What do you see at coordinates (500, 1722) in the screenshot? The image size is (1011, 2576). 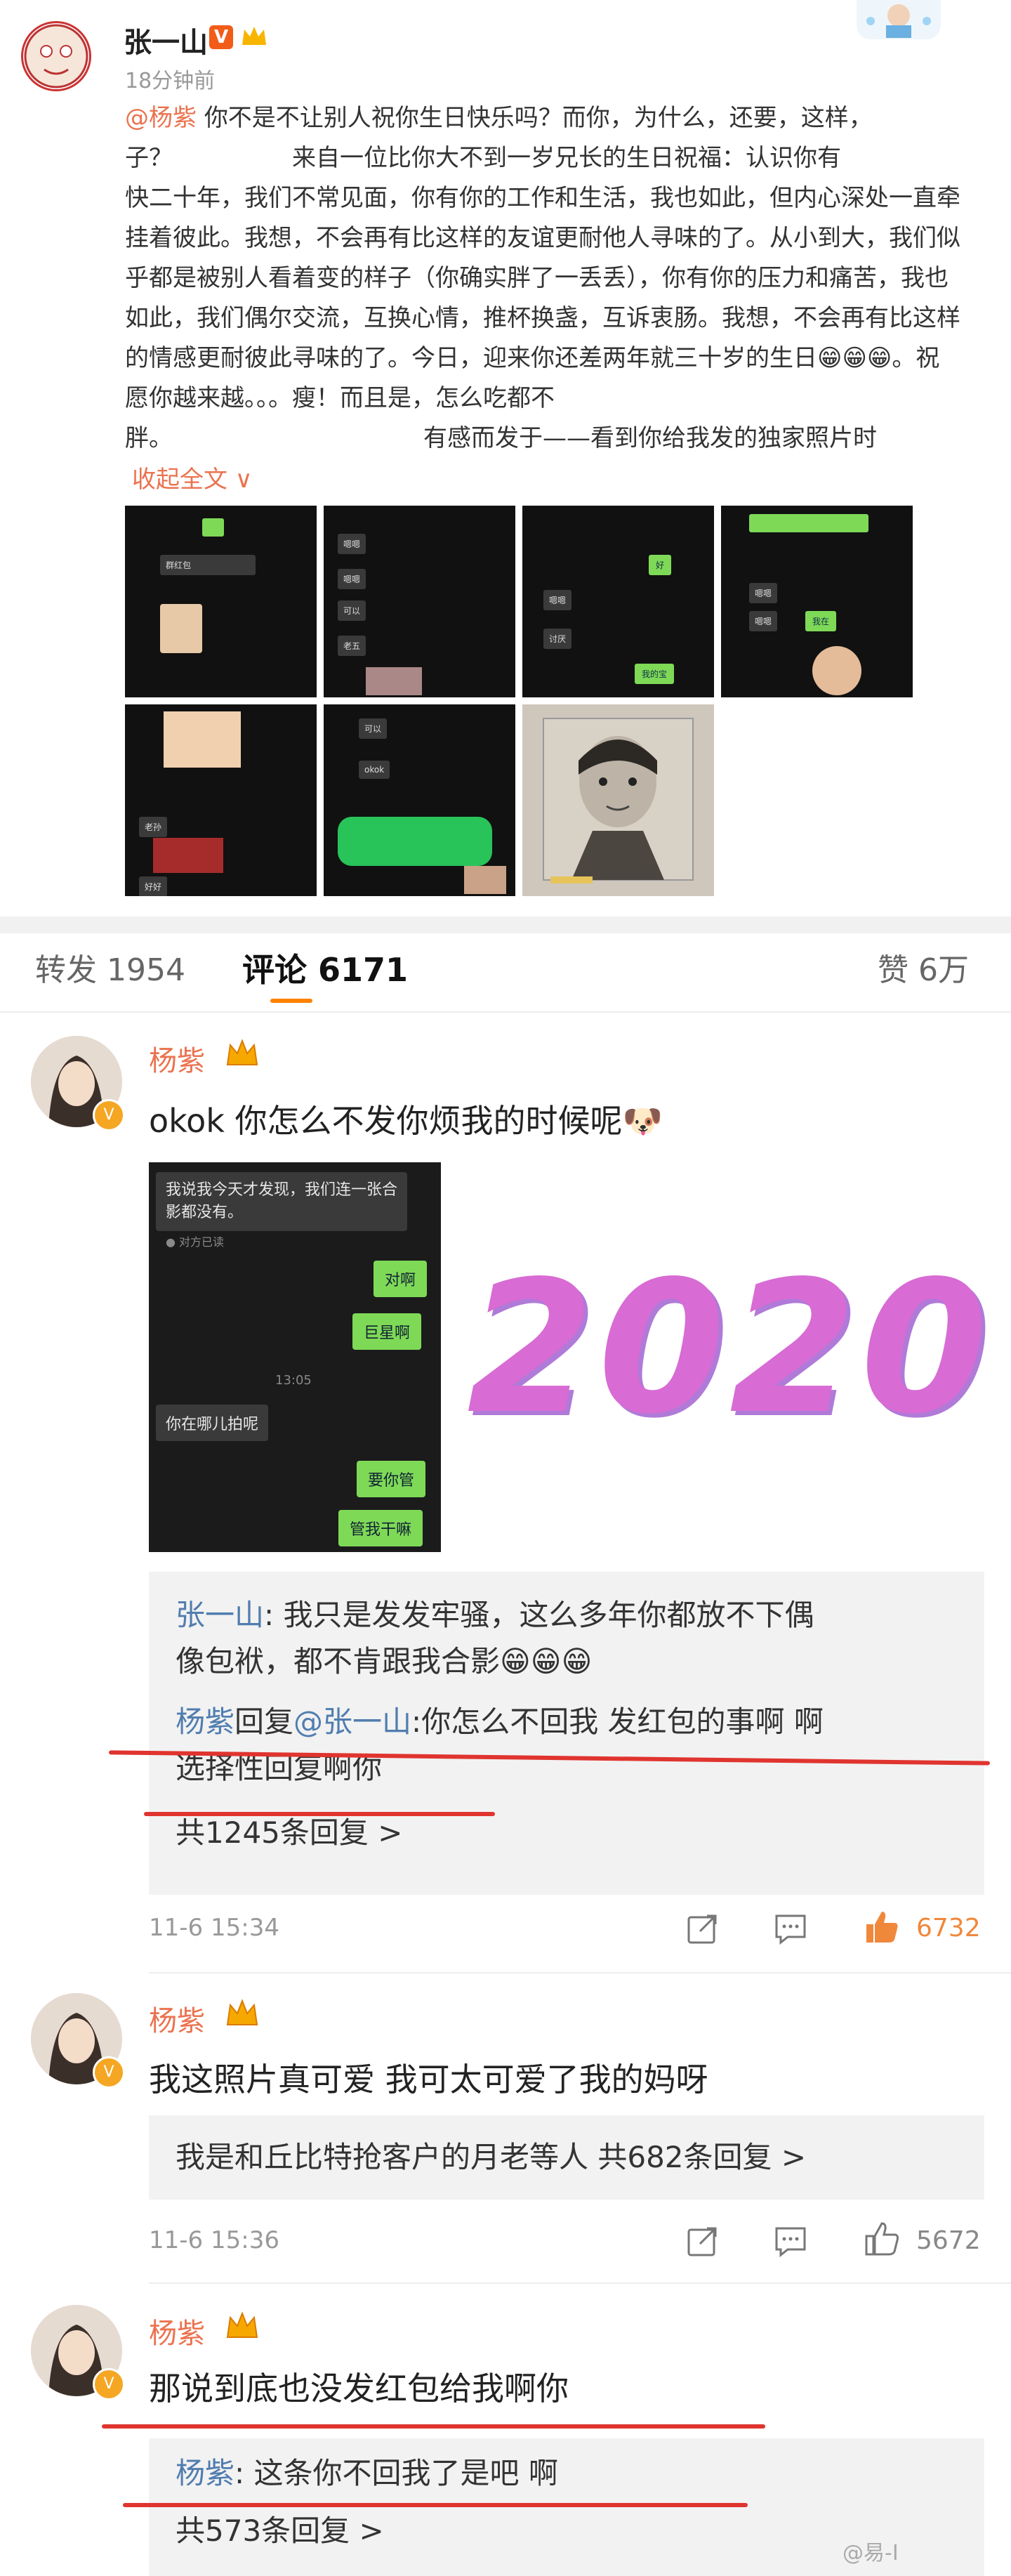 I see `reply-item: 杨紫回复@张一山:你怎么不回我 发红包的事啊 啊` at bounding box center [500, 1722].